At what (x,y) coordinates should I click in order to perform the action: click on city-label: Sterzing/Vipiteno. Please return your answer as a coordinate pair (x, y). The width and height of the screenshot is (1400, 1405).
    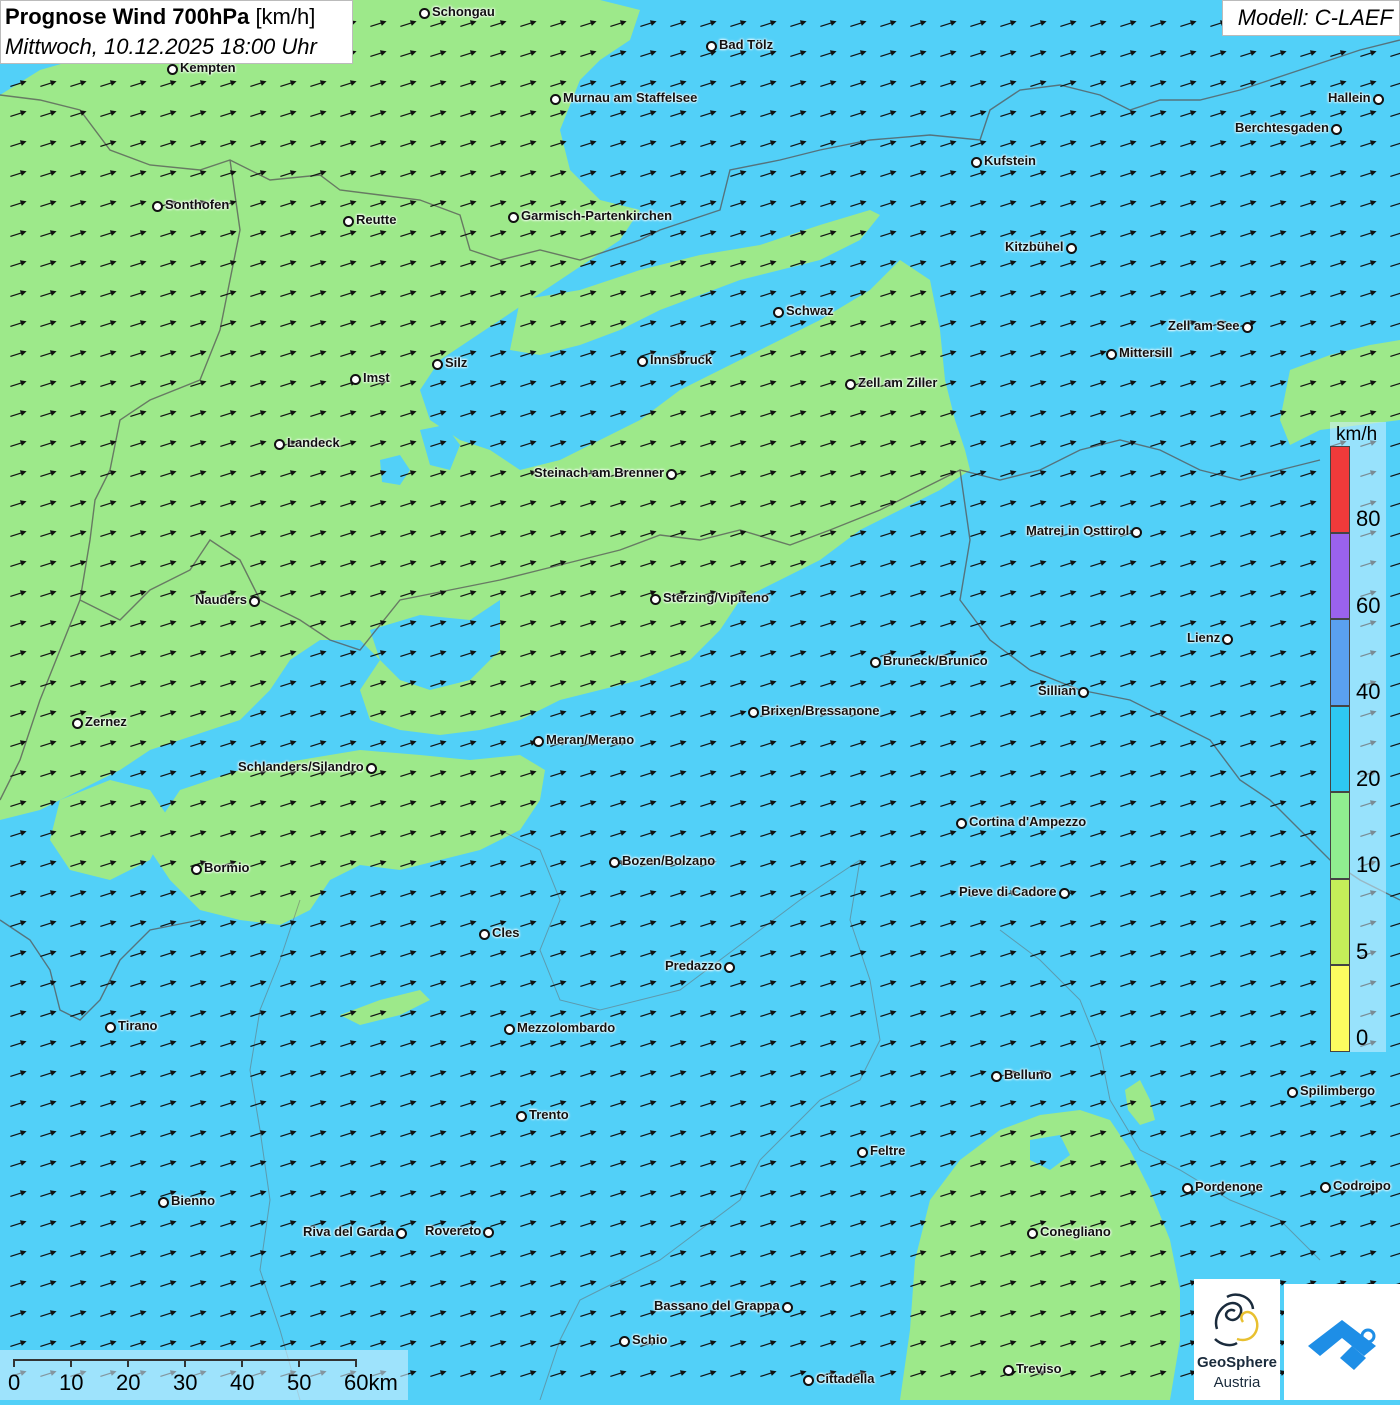
    Looking at the image, I should click on (716, 597).